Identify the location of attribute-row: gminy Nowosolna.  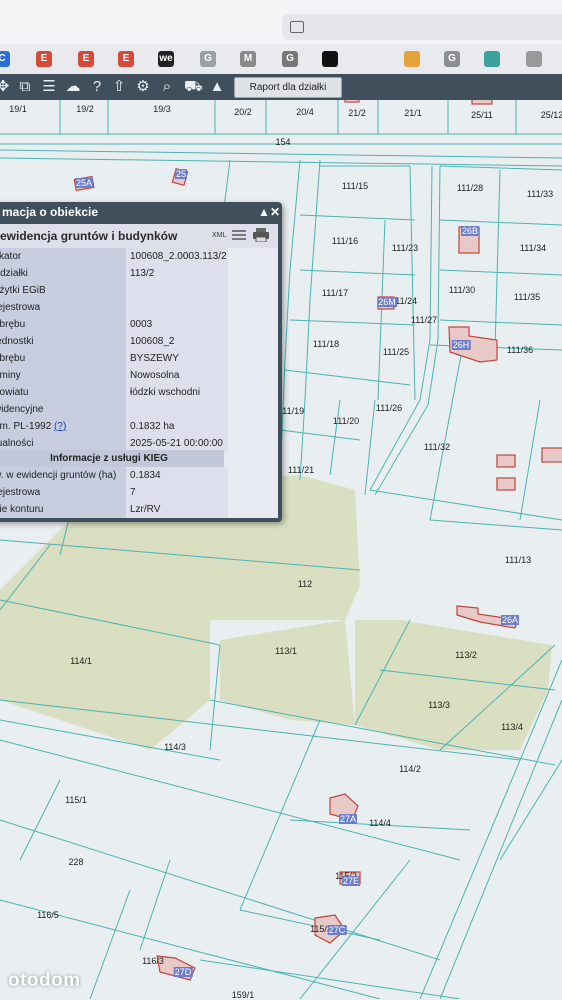
(139, 375).